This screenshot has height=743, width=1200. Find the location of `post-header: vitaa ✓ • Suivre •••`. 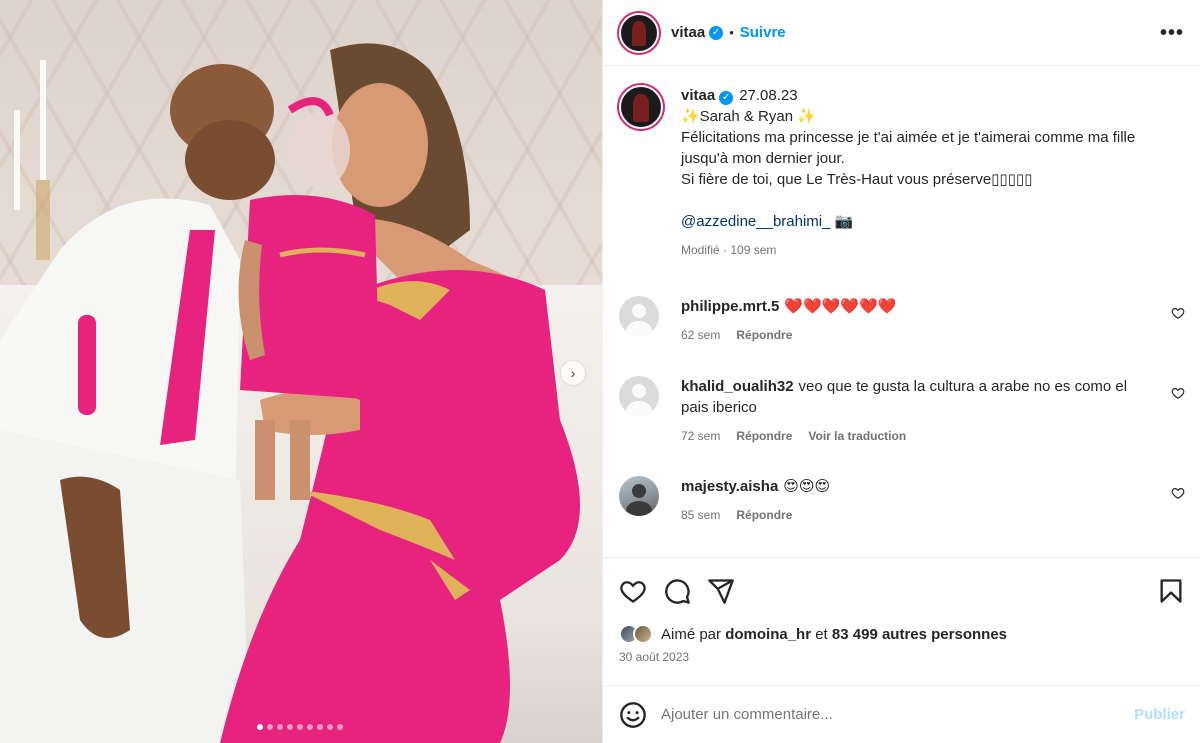

post-header: vitaa ✓ • Suivre ••• is located at coordinates (901, 33).